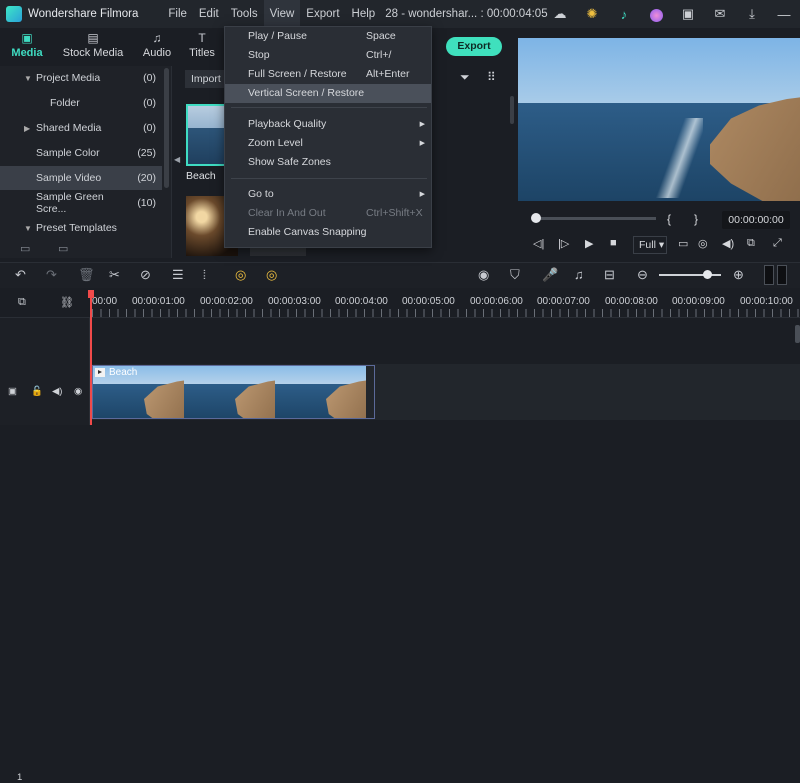  Describe the element at coordinates (145, 275) in the screenshot. I see `tag-icon: ⊘` at that location.